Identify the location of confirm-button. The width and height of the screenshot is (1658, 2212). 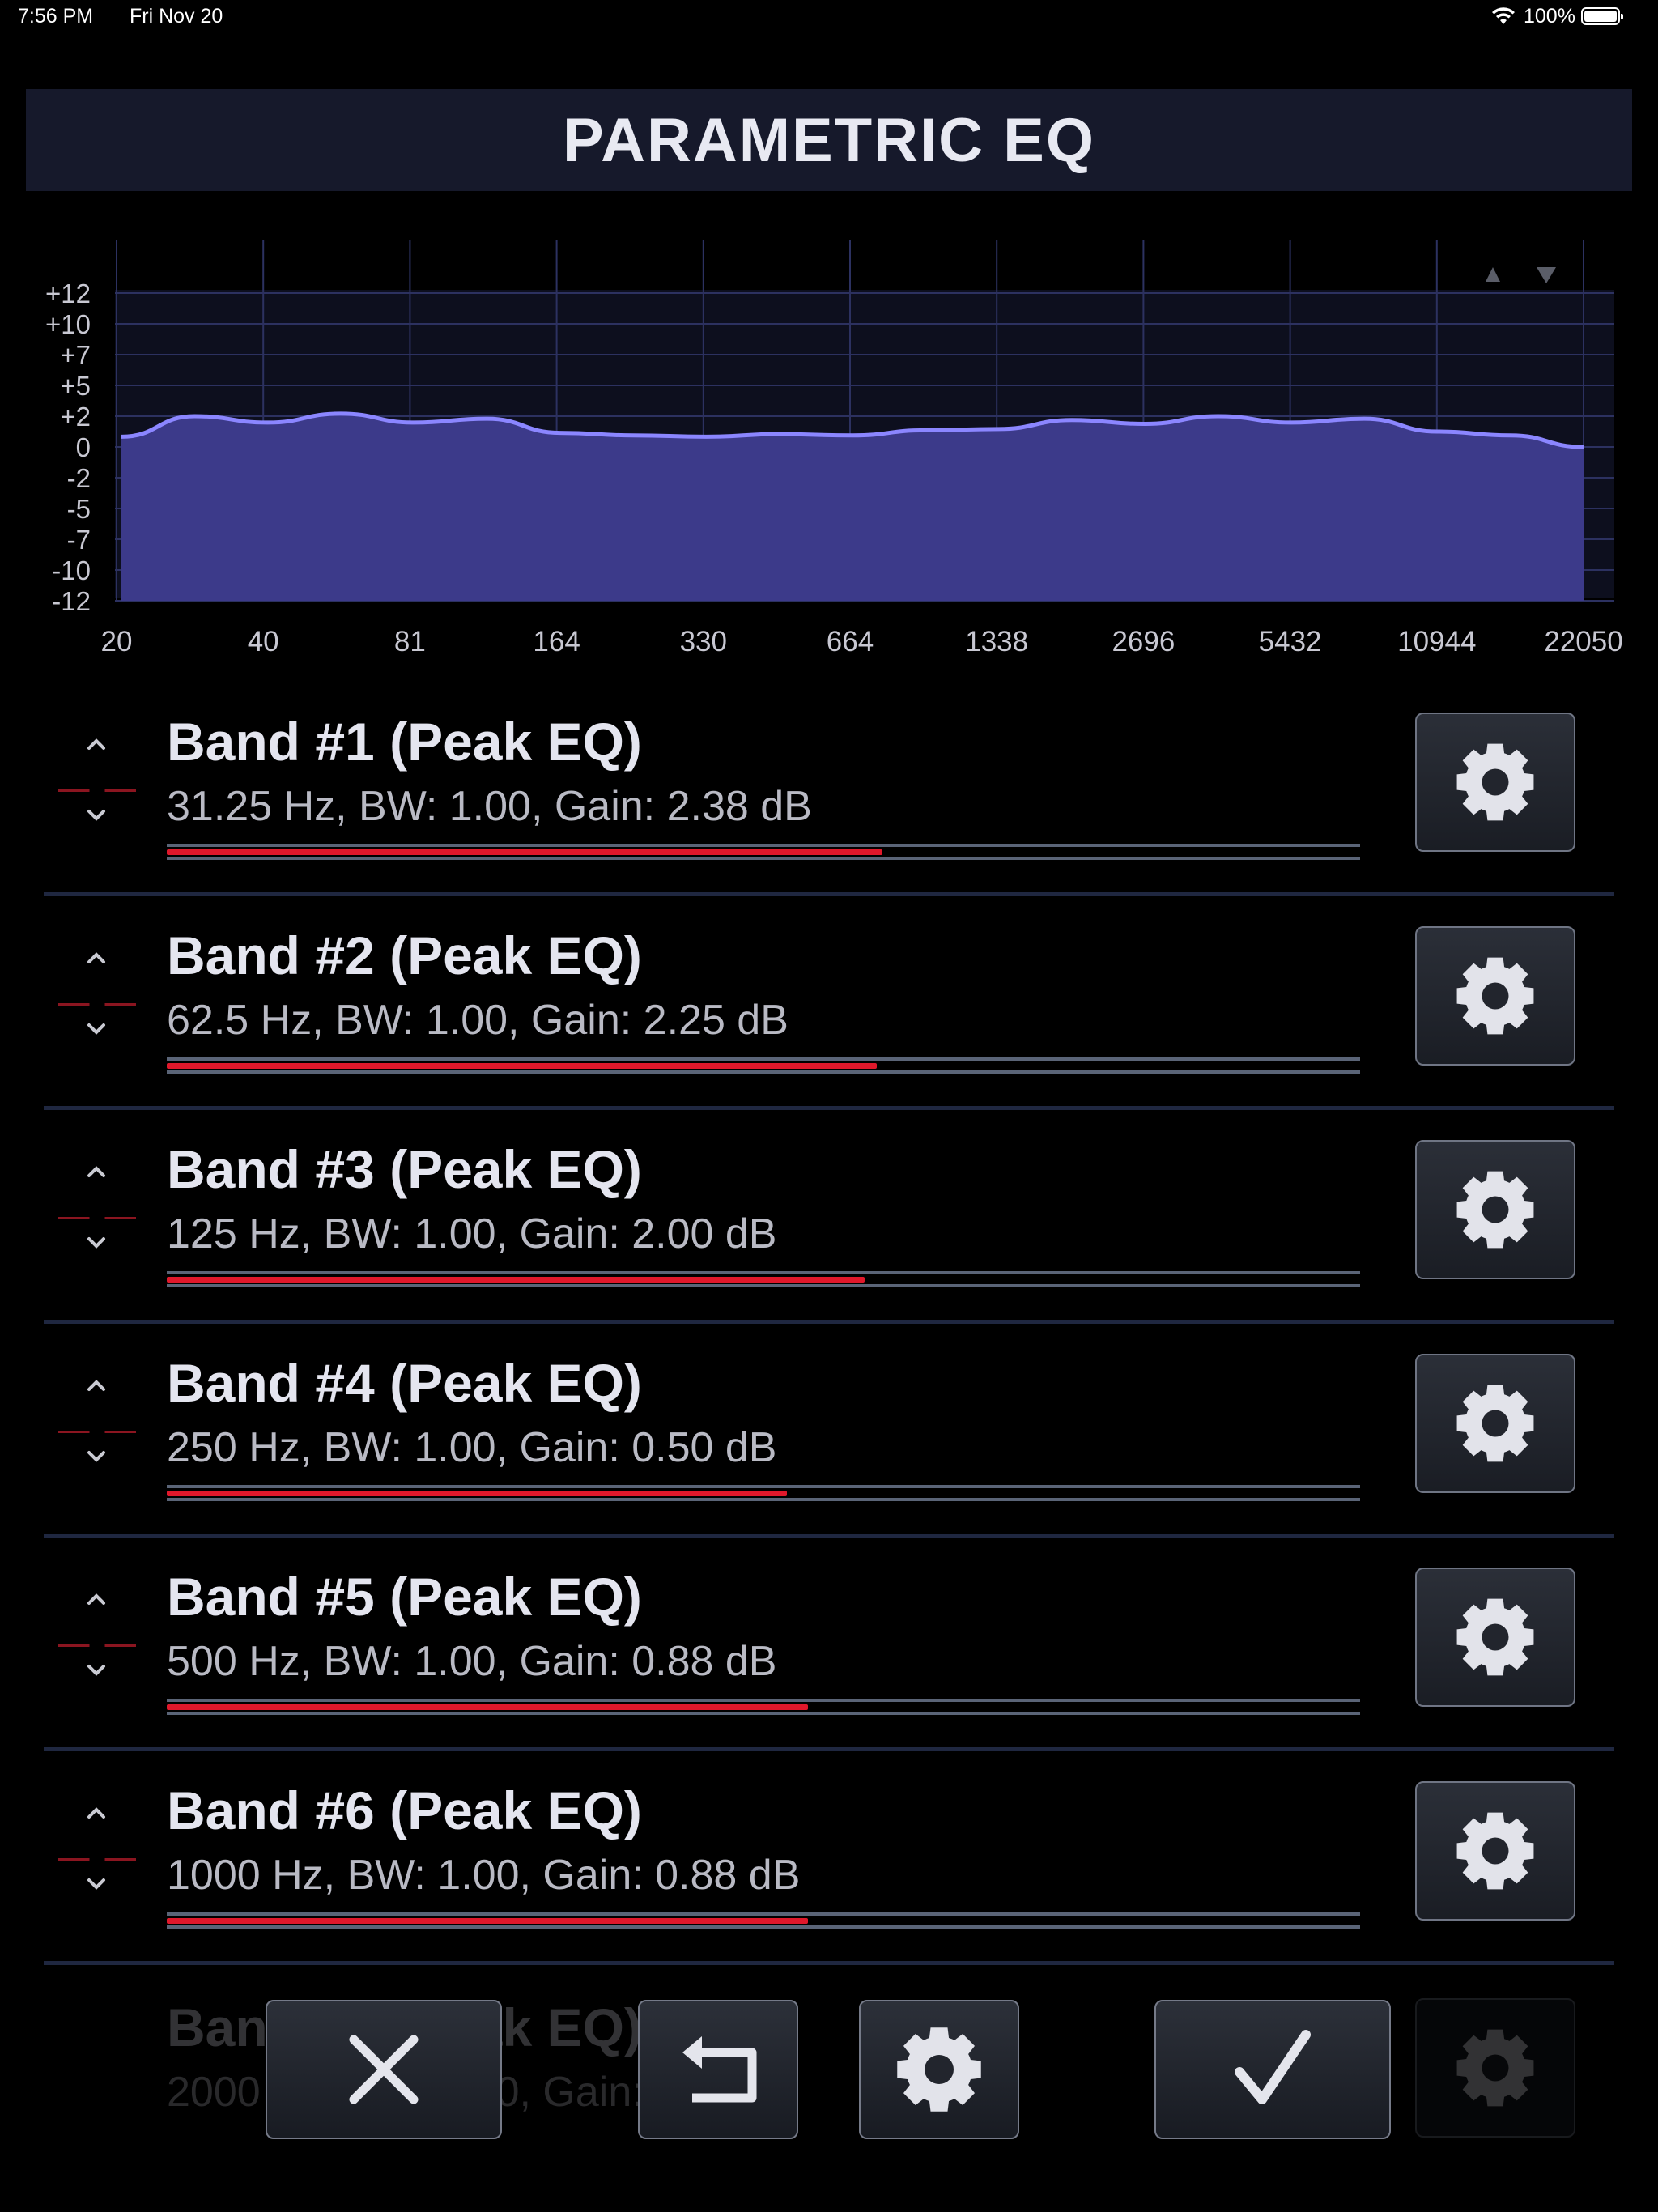
(1272, 2069).